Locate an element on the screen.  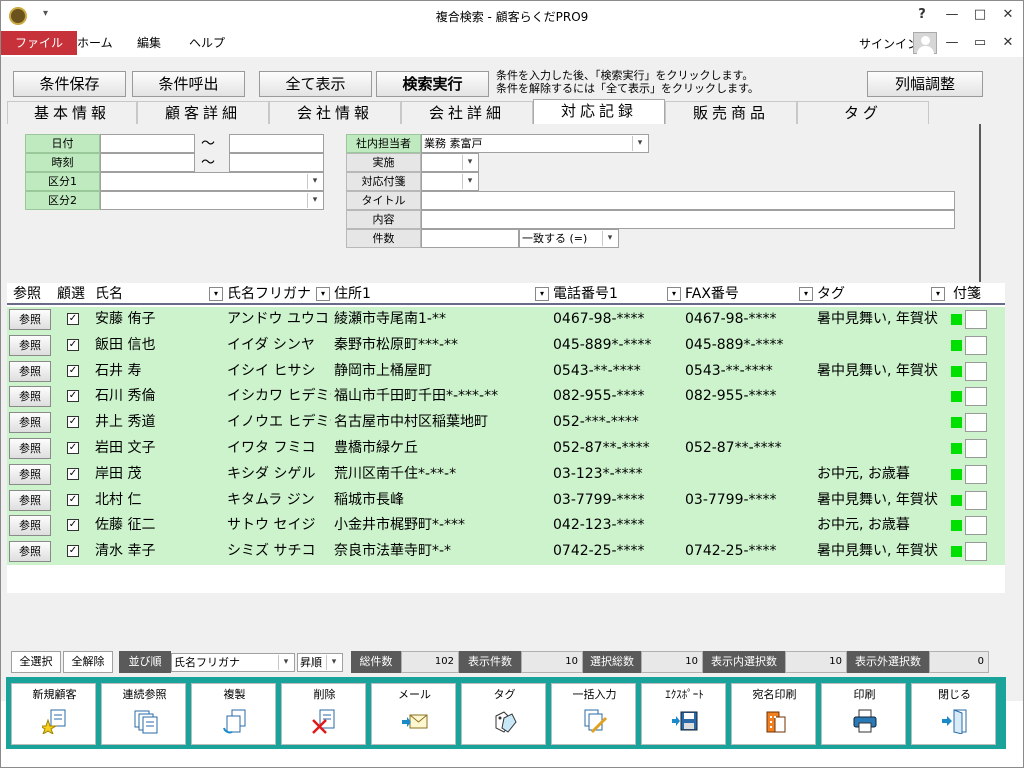
tab-customer-detail: 顧客詳細 is located at coordinates (203, 113).